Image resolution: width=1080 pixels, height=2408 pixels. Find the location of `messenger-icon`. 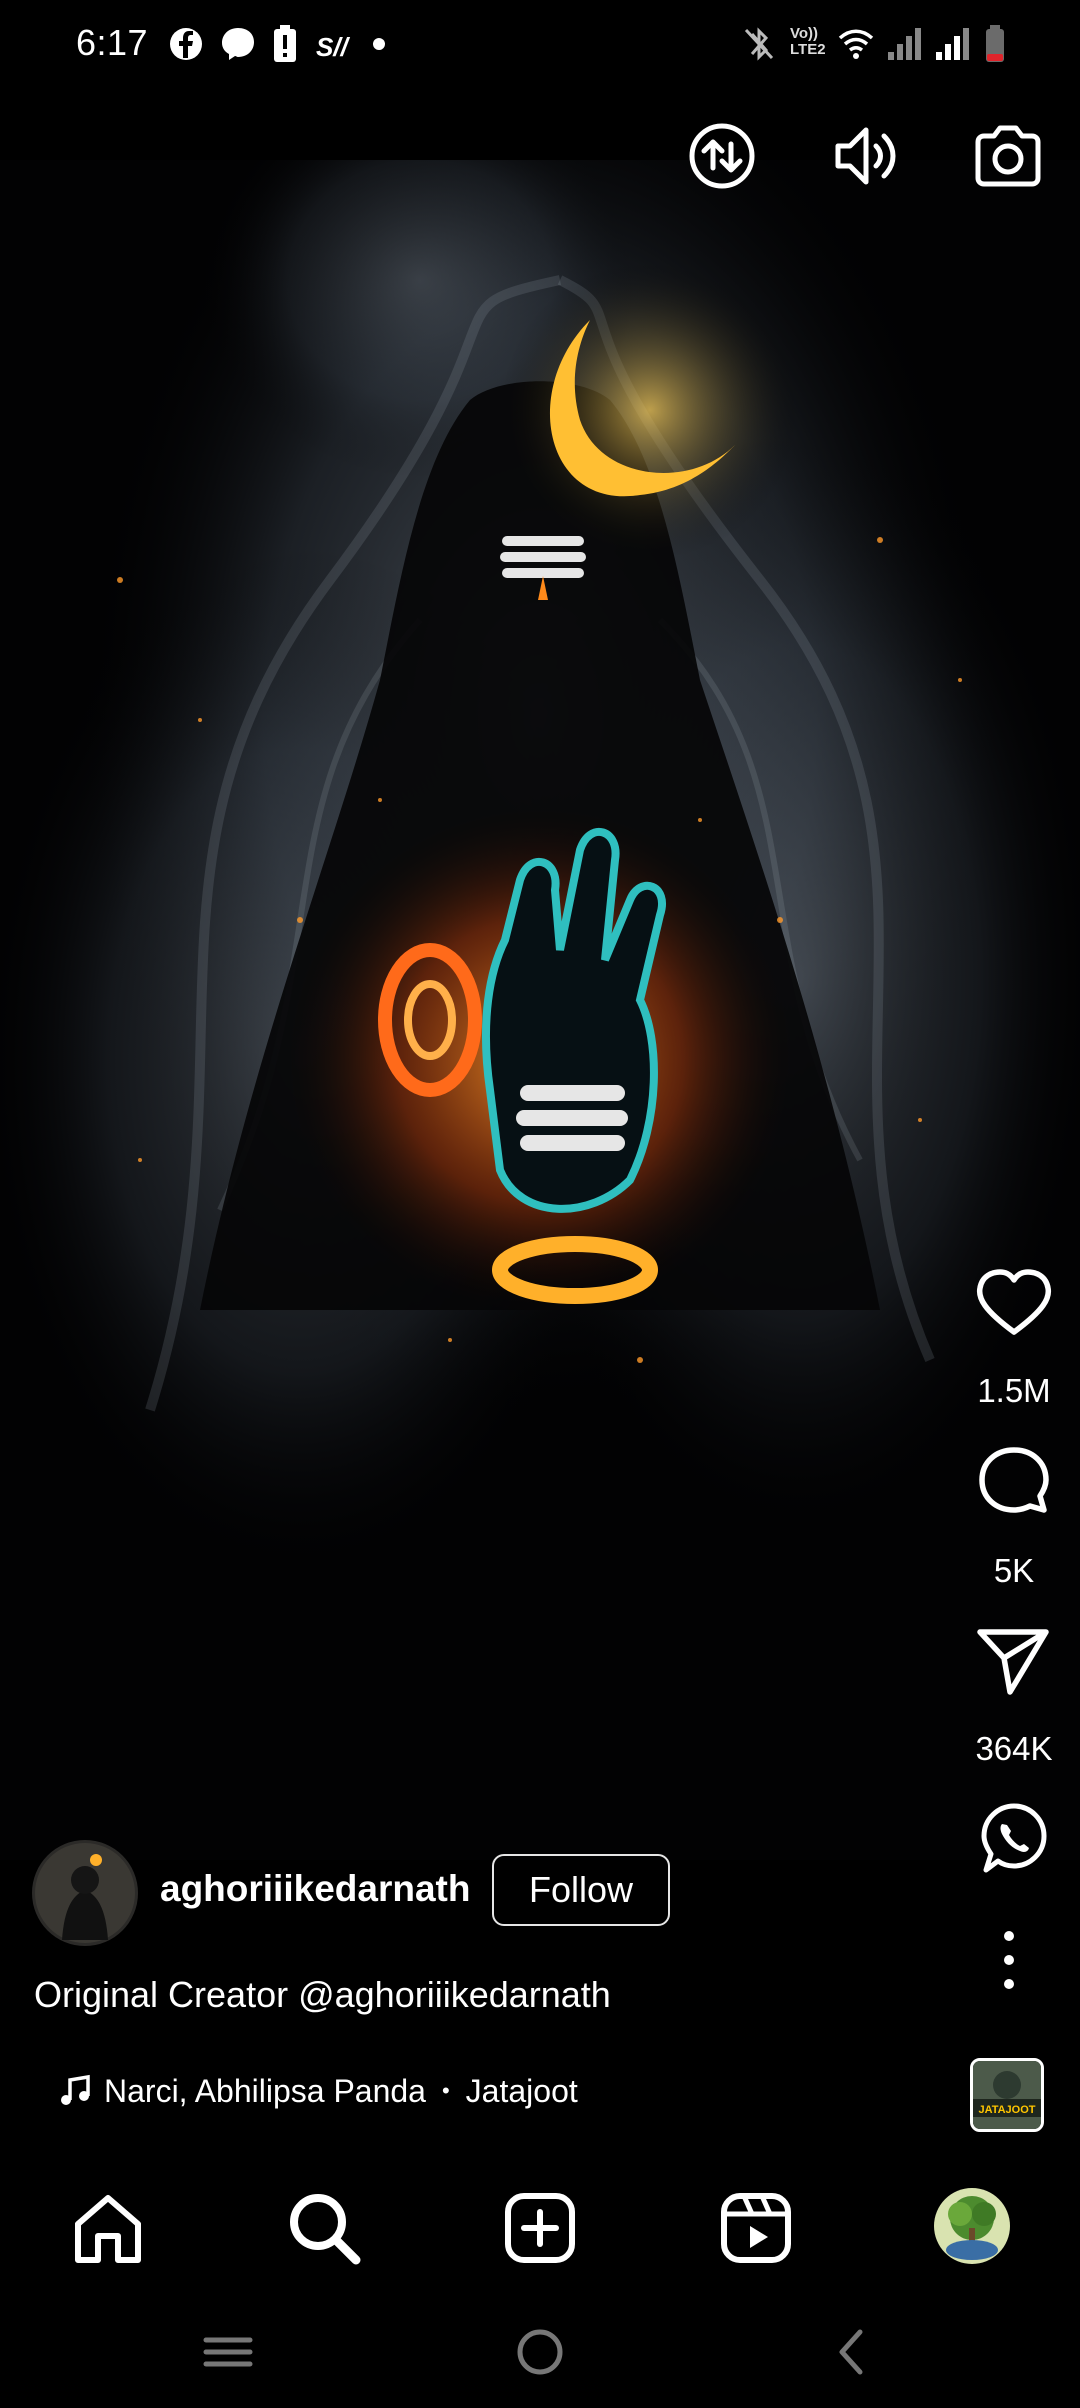

messenger-icon is located at coordinates (238, 44).